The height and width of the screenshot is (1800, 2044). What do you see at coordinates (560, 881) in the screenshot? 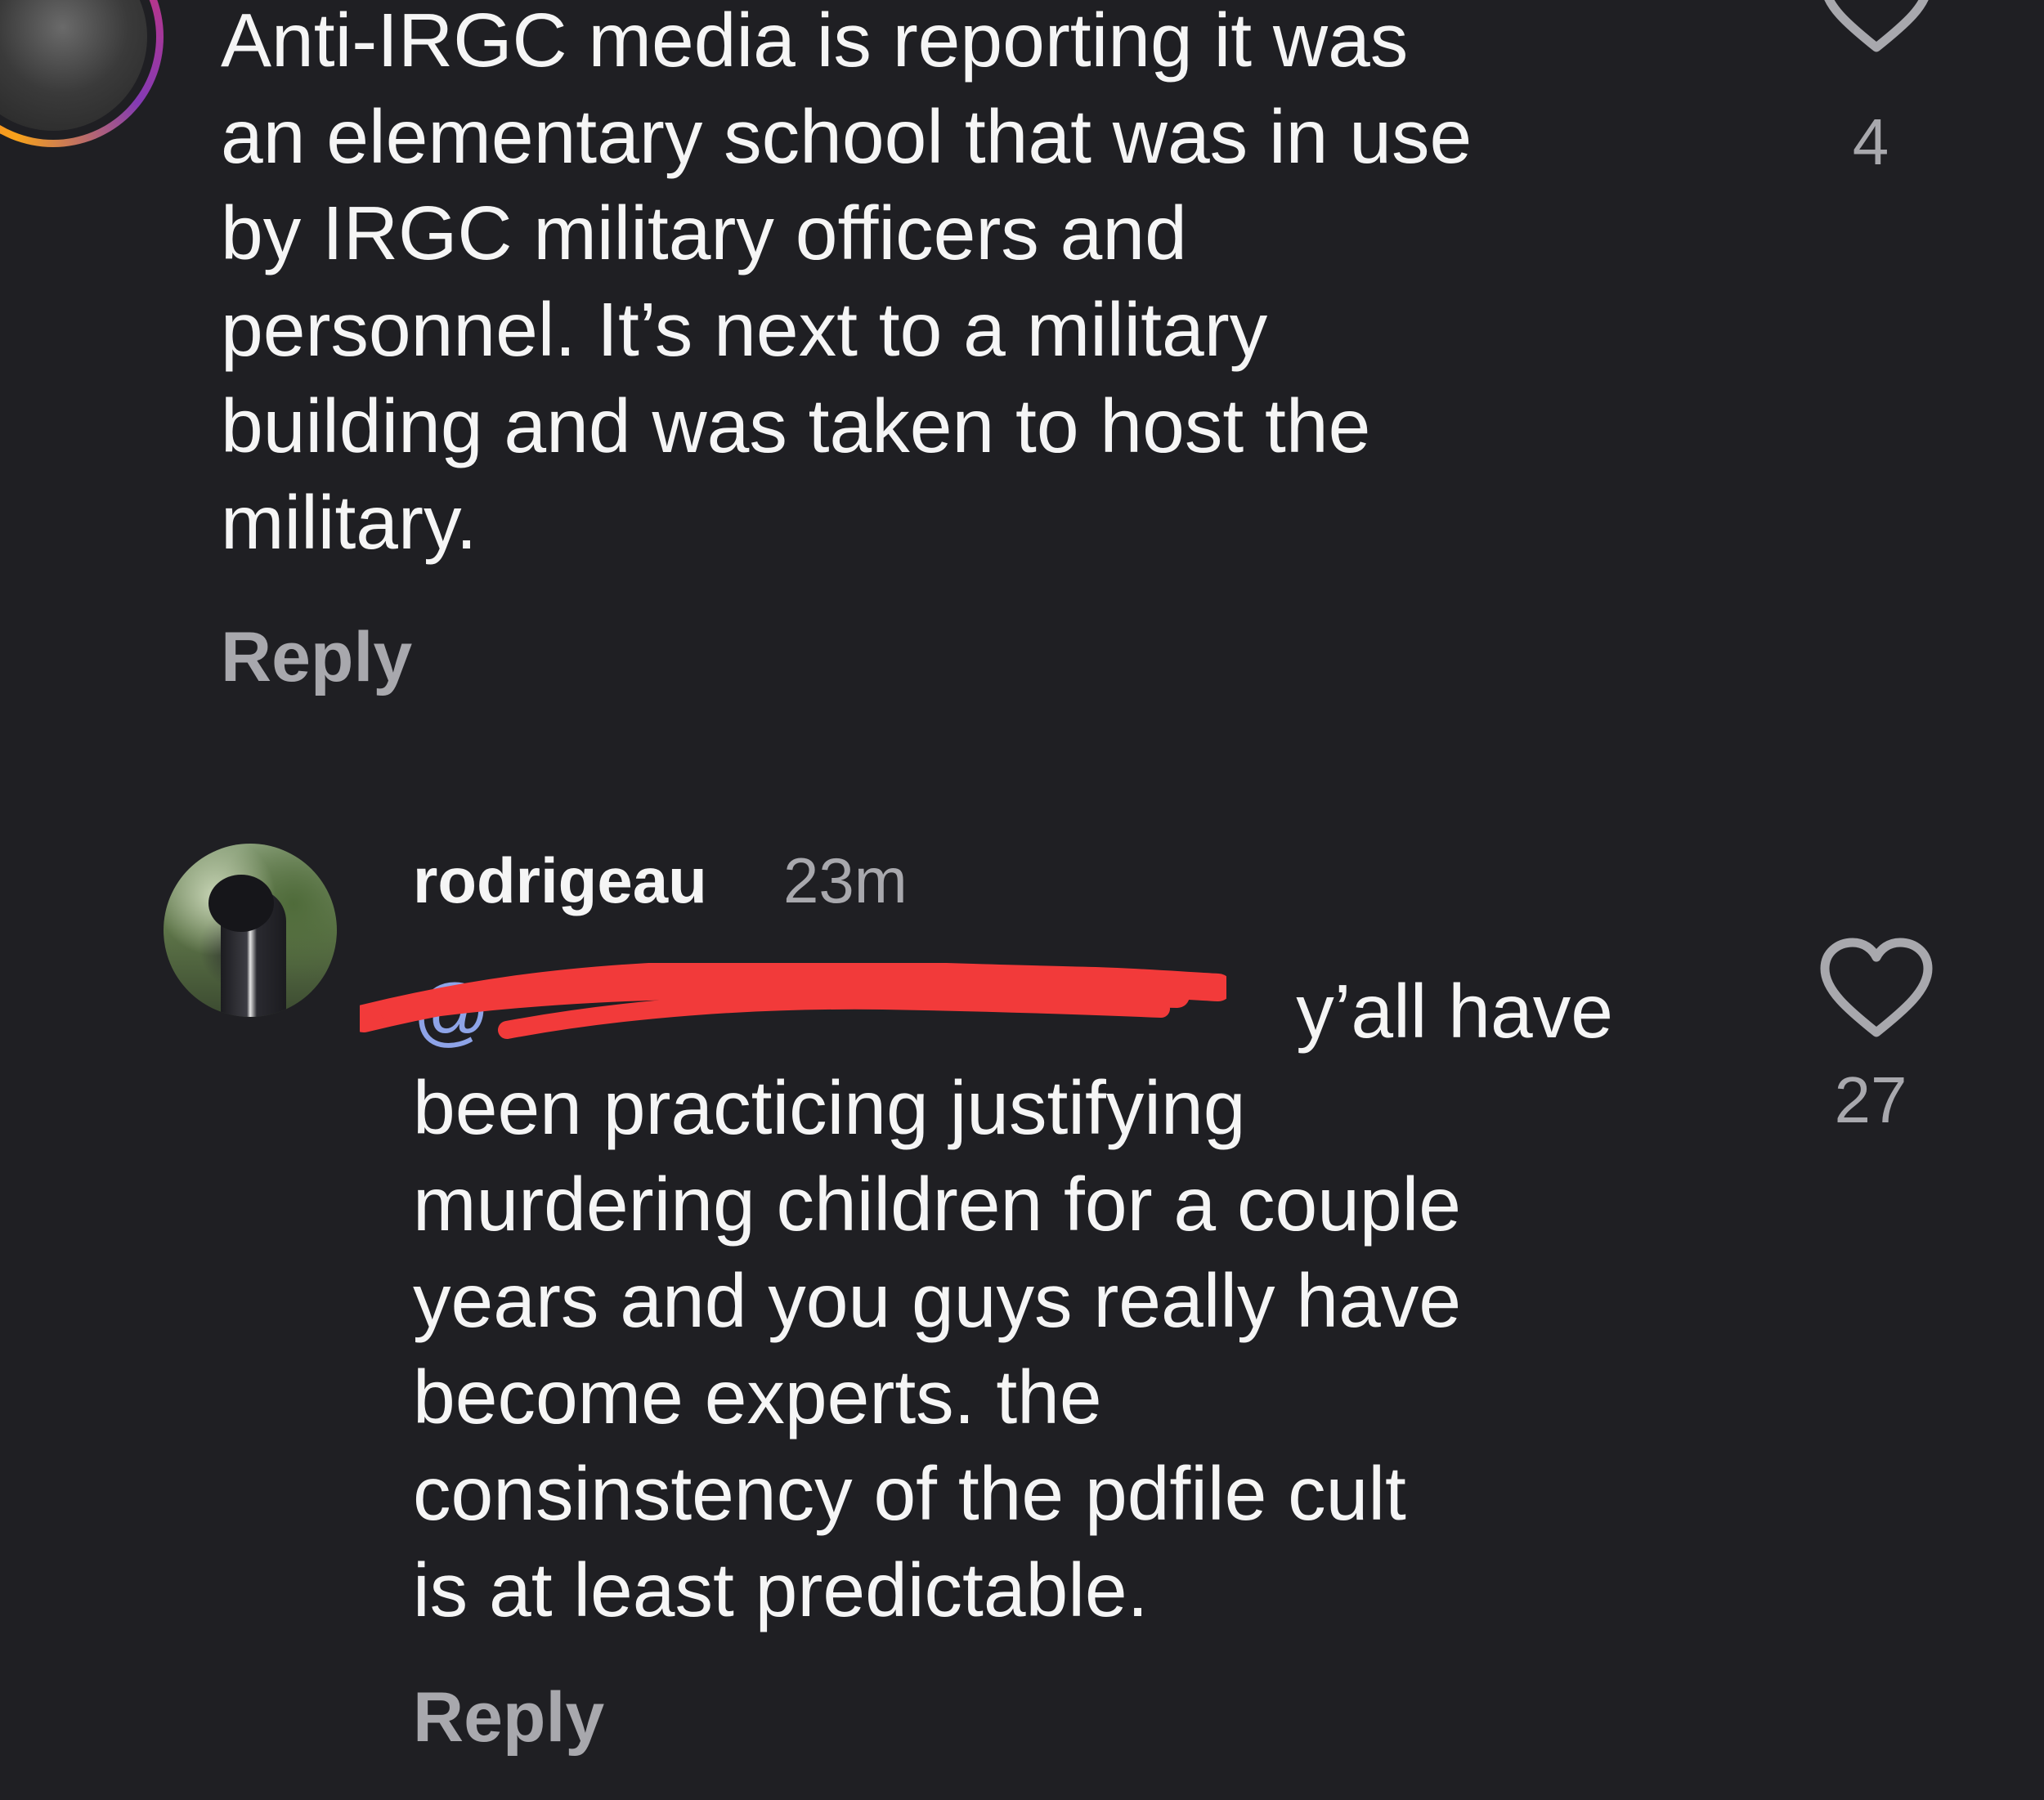
I see `comment-username: rodrigeau` at bounding box center [560, 881].